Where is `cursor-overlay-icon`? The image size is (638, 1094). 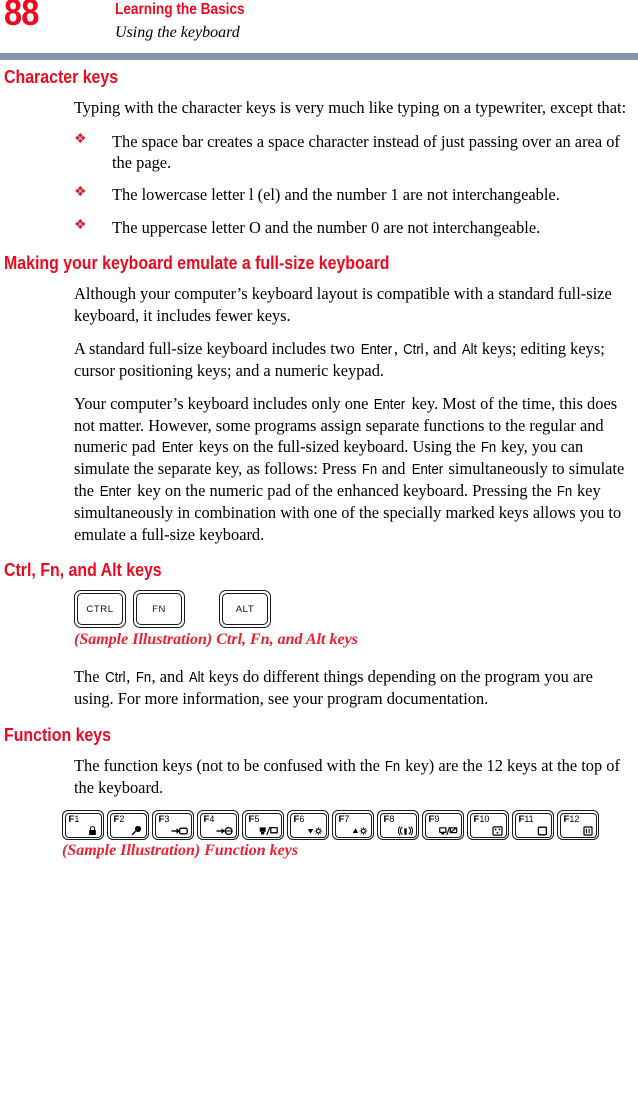 cursor-overlay-icon is located at coordinates (497, 830).